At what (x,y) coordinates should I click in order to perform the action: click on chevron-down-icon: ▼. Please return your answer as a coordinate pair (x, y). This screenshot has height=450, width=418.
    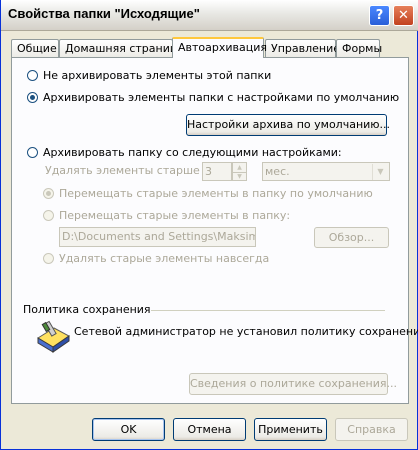
    Looking at the image, I should click on (380, 172).